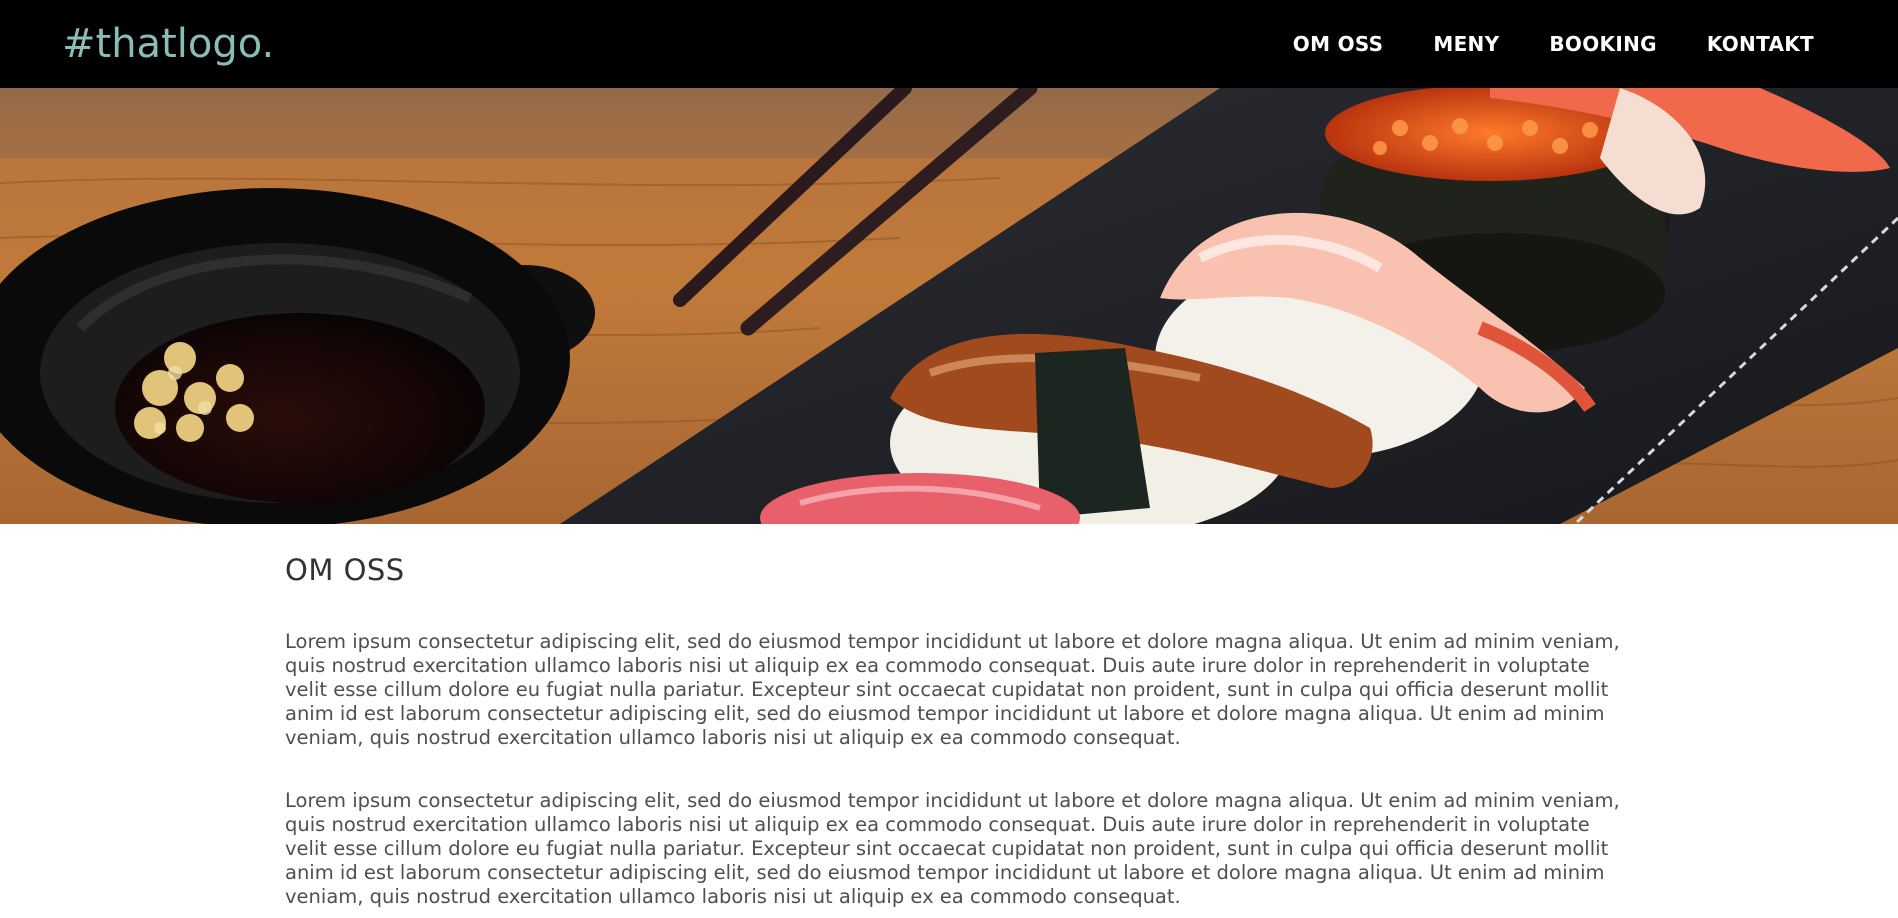 The height and width of the screenshot is (918, 1898). What do you see at coordinates (1760, 44) in the screenshot?
I see `nav-item-kontakt: KONTAKT` at bounding box center [1760, 44].